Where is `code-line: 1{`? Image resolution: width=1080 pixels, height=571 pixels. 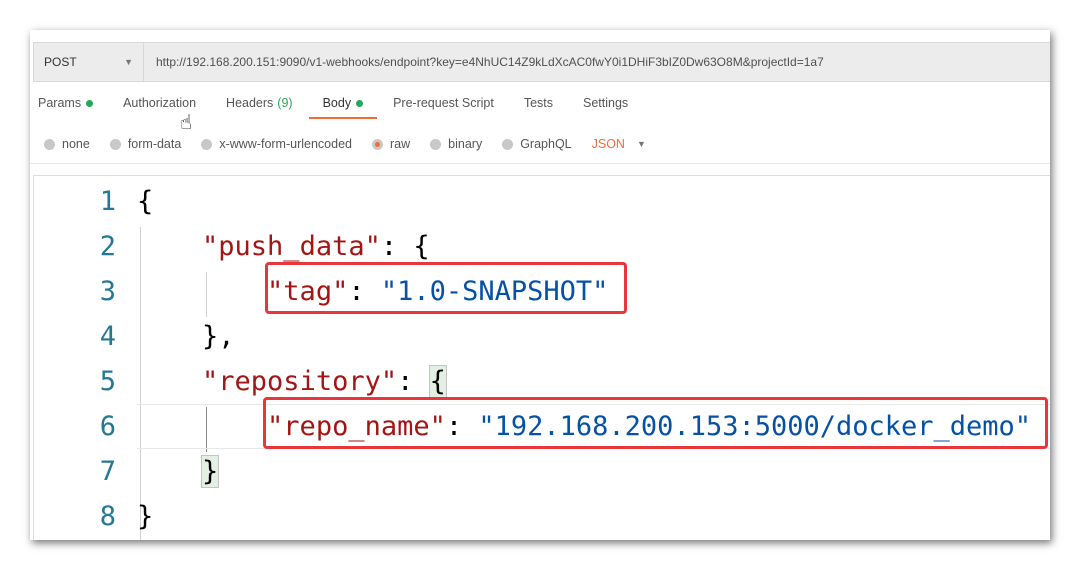
code-line: 1{ is located at coordinates (542, 201).